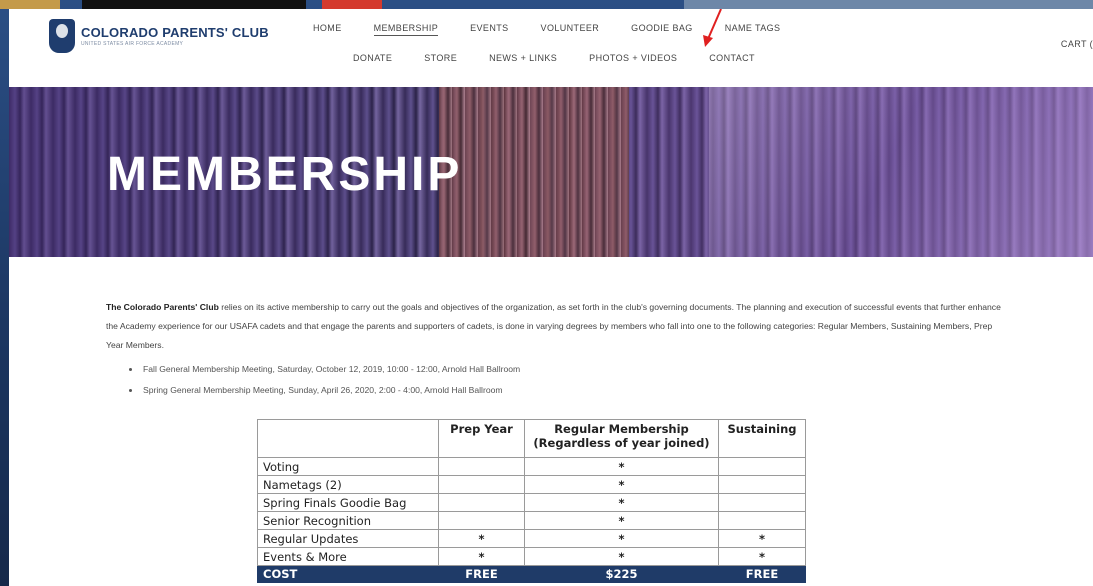  I want to click on table-row: Regular Updates * * *, so click(531, 538).